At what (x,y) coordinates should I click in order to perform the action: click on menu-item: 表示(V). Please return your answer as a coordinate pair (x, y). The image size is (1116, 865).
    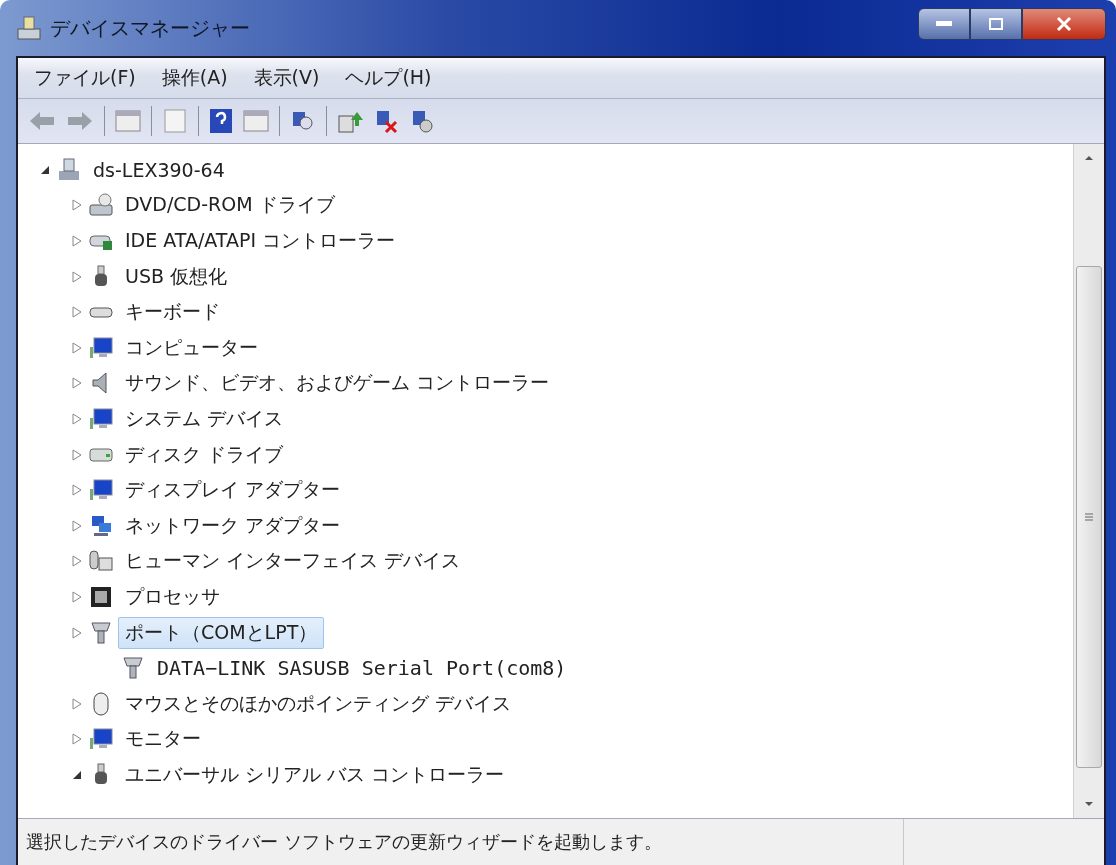
    Looking at the image, I should click on (286, 78).